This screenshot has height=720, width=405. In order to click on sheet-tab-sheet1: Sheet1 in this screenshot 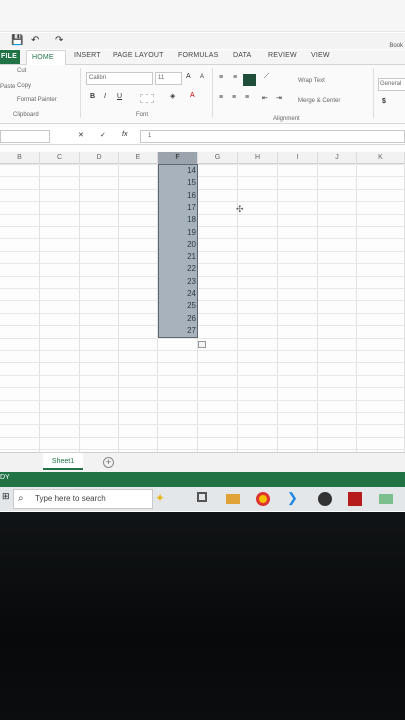, I will do `click(63, 461)`.